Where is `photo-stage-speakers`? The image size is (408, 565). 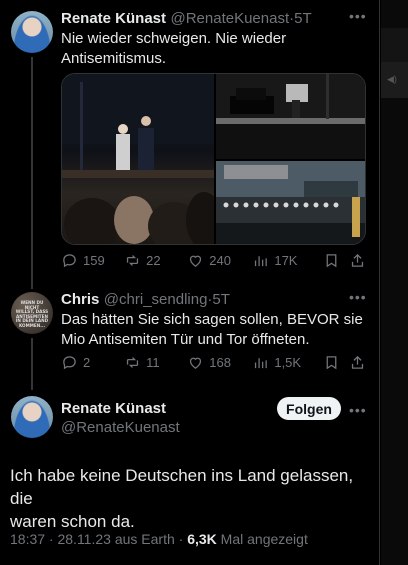 photo-stage-speakers is located at coordinates (138, 159).